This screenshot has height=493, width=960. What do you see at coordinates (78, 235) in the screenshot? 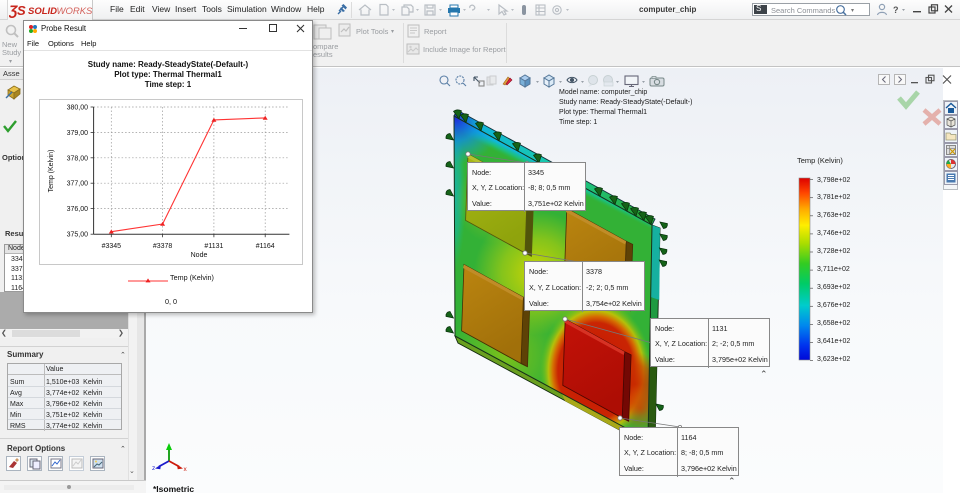
I see `svg-text: 375,00` at bounding box center [78, 235].